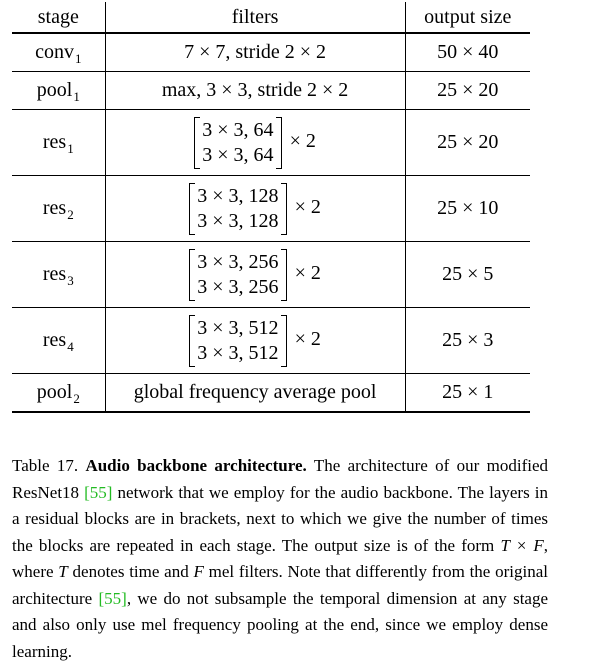  What do you see at coordinates (522, 545) in the screenshot?
I see `math-expression: T × F` at bounding box center [522, 545].